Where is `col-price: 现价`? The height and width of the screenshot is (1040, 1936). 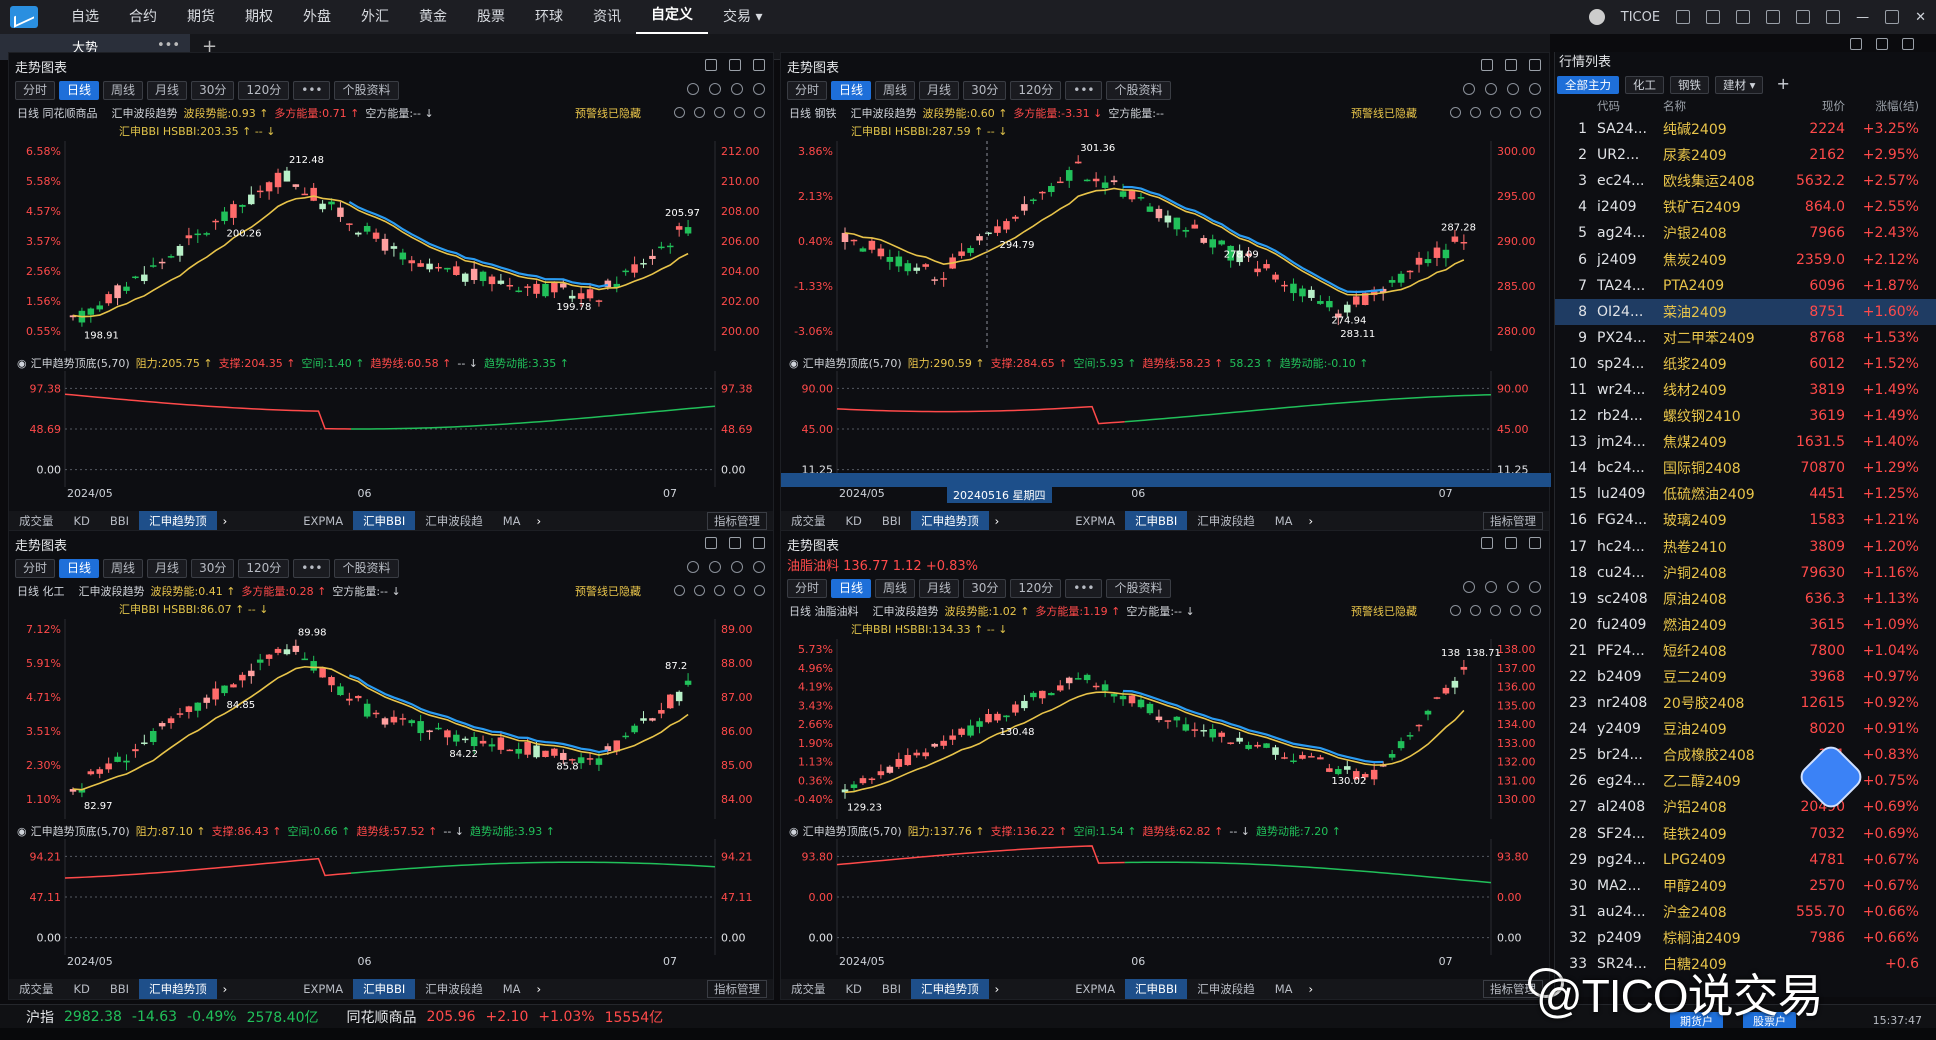 col-price: 现价 is located at coordinates (1810, 106).